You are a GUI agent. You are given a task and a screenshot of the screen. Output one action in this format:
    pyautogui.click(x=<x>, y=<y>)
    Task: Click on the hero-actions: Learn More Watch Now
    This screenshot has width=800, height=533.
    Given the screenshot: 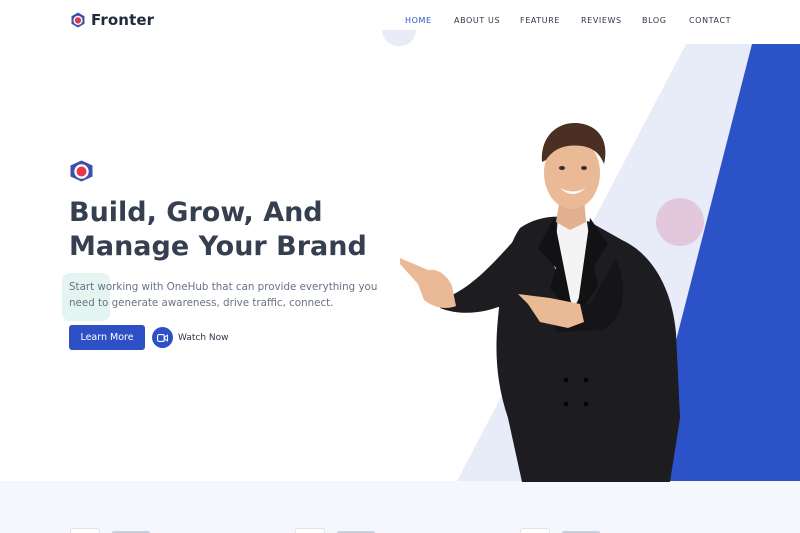 What is the action you would take?
    pyautogui.click(x=148, y=337)
    